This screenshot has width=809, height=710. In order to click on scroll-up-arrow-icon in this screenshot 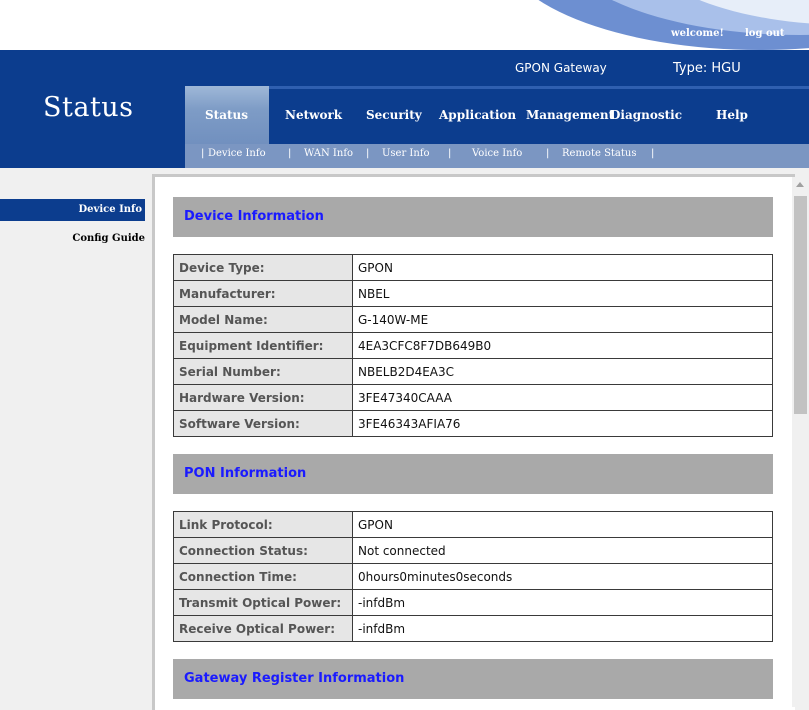, I will do `click(800, 184)`.